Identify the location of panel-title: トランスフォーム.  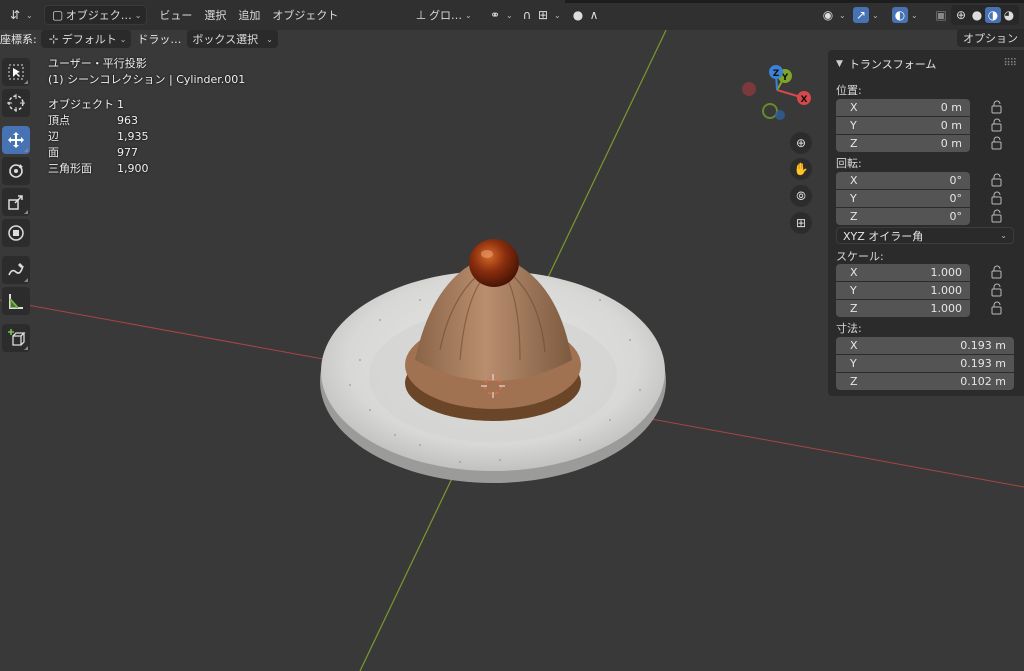
(892, 64).